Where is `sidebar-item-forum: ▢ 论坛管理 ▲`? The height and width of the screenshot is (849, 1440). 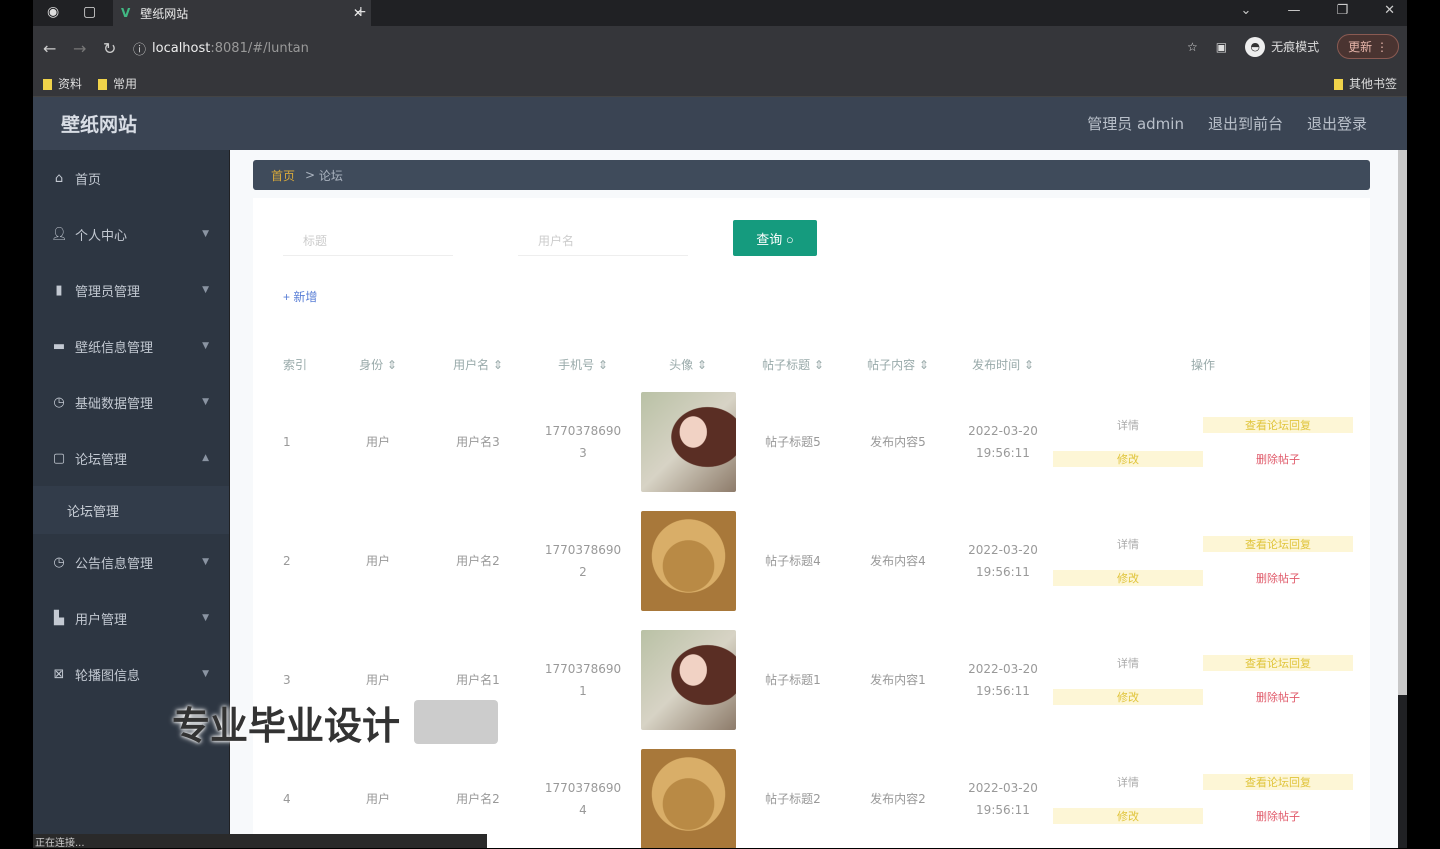 sidebar-item-forum: ▢ 论坛管理 ▲ is located at coordinates (131, 458).